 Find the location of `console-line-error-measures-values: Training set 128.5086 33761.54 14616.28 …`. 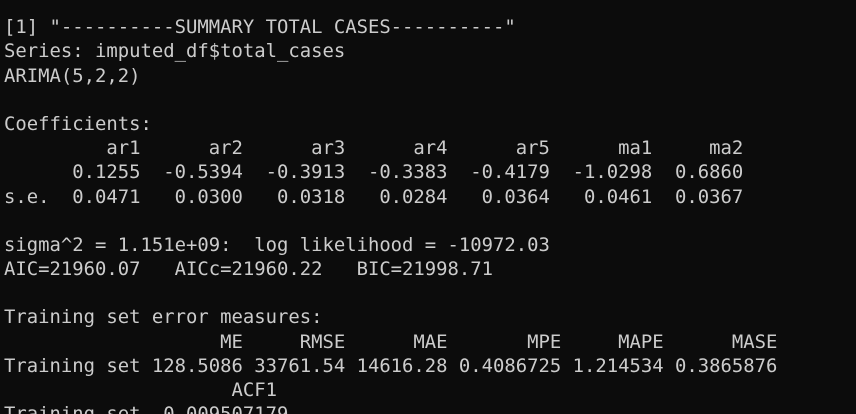

console-line-error-measures-values: Training set 128.5086 33761.54 14616.28 … is located at coordinates (391, 365).